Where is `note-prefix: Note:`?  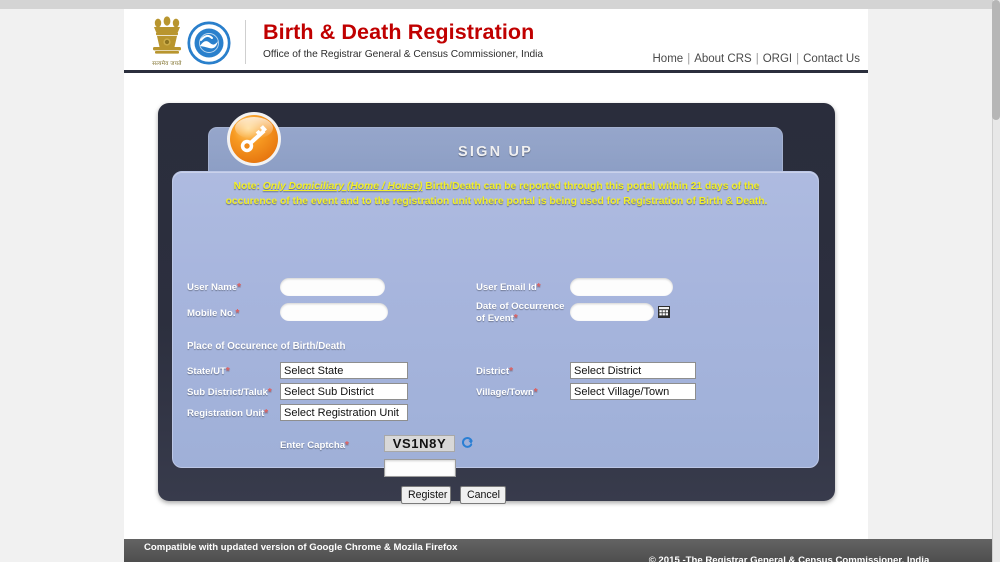 note-prefix: Note: is located at coordinates (248, 186).